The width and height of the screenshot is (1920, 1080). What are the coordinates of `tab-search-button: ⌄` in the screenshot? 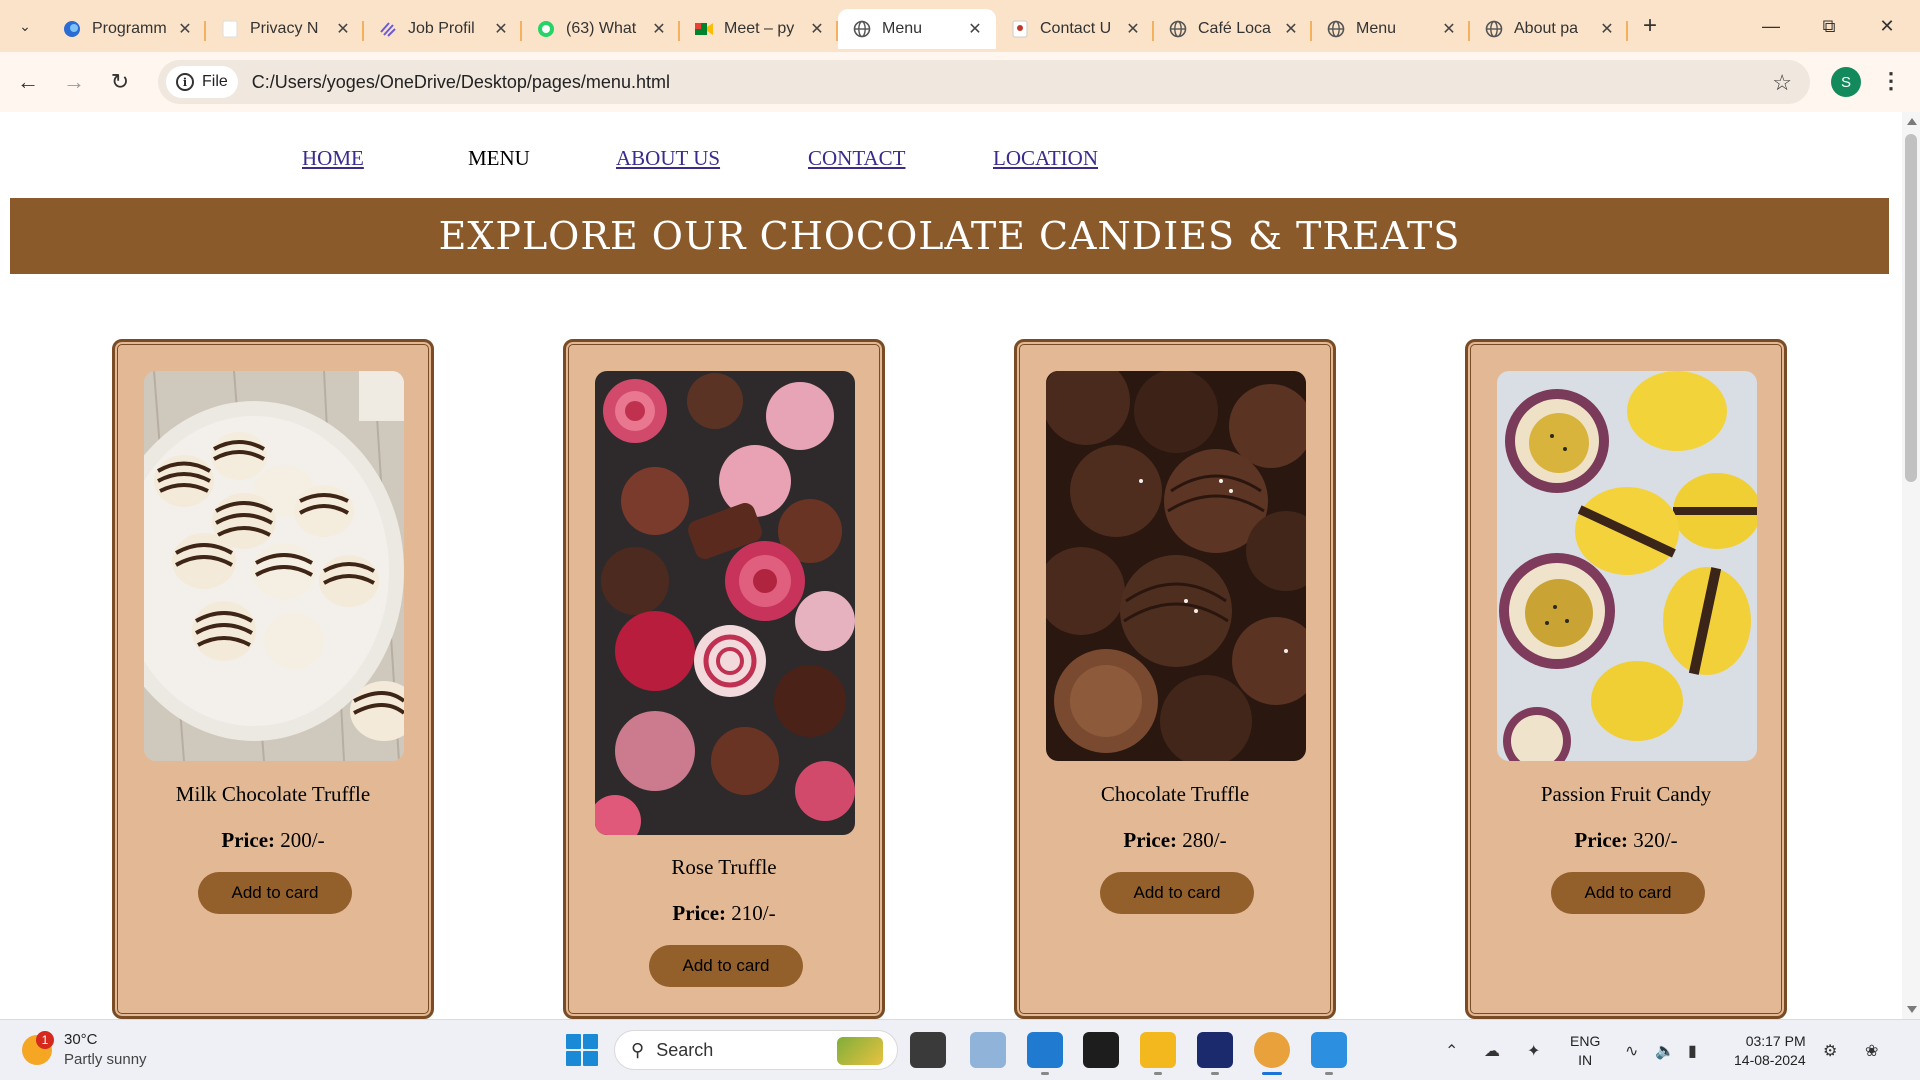 It's located at (25, 26).